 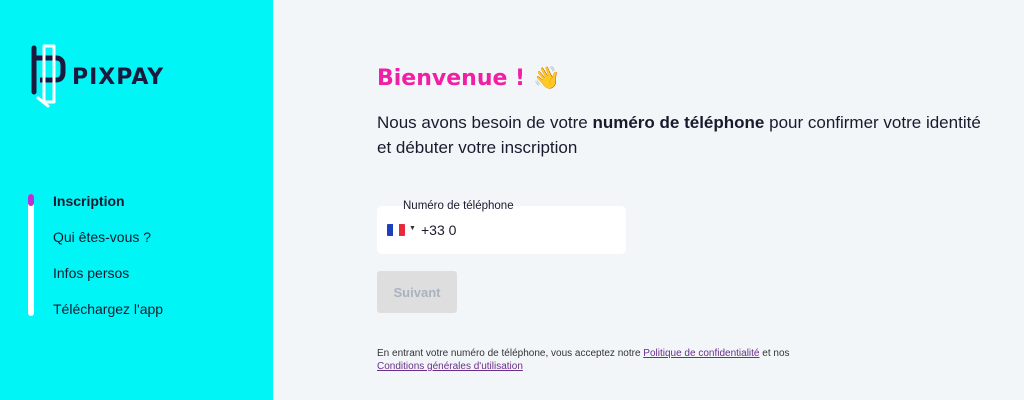 What do you see at coordinates (118, 77) in the screenshot?
I see `brand-name: PIXPAY` at bounding box center [118, 77].